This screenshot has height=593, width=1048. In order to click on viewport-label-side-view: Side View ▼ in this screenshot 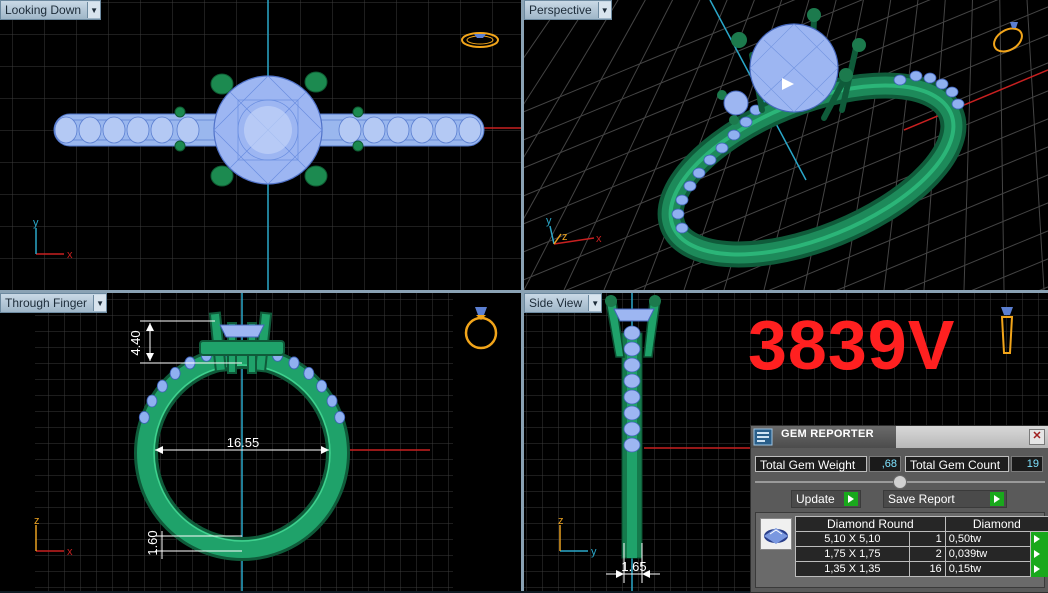, I will do `click(563, 303)`.